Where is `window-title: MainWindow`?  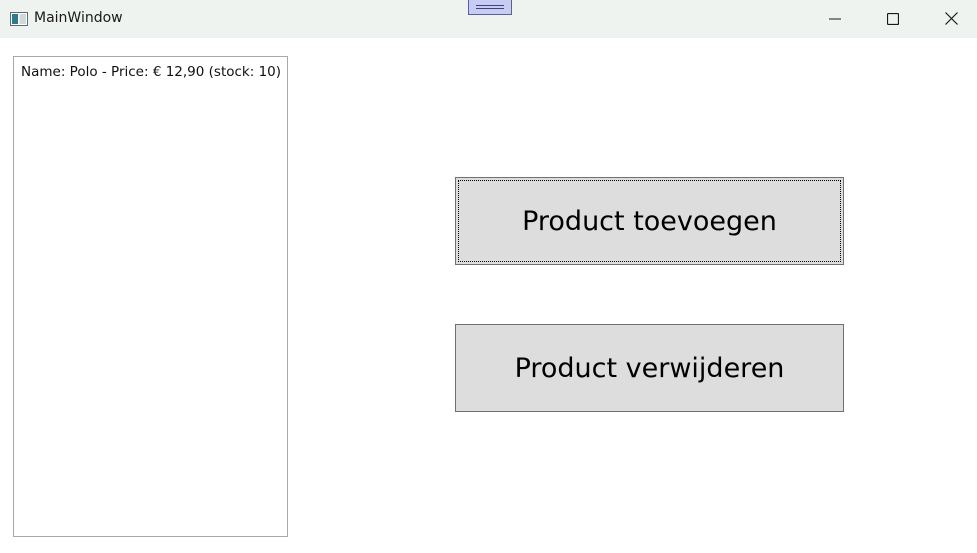 window-title: MainWindow is located at coordinates (78, 18).